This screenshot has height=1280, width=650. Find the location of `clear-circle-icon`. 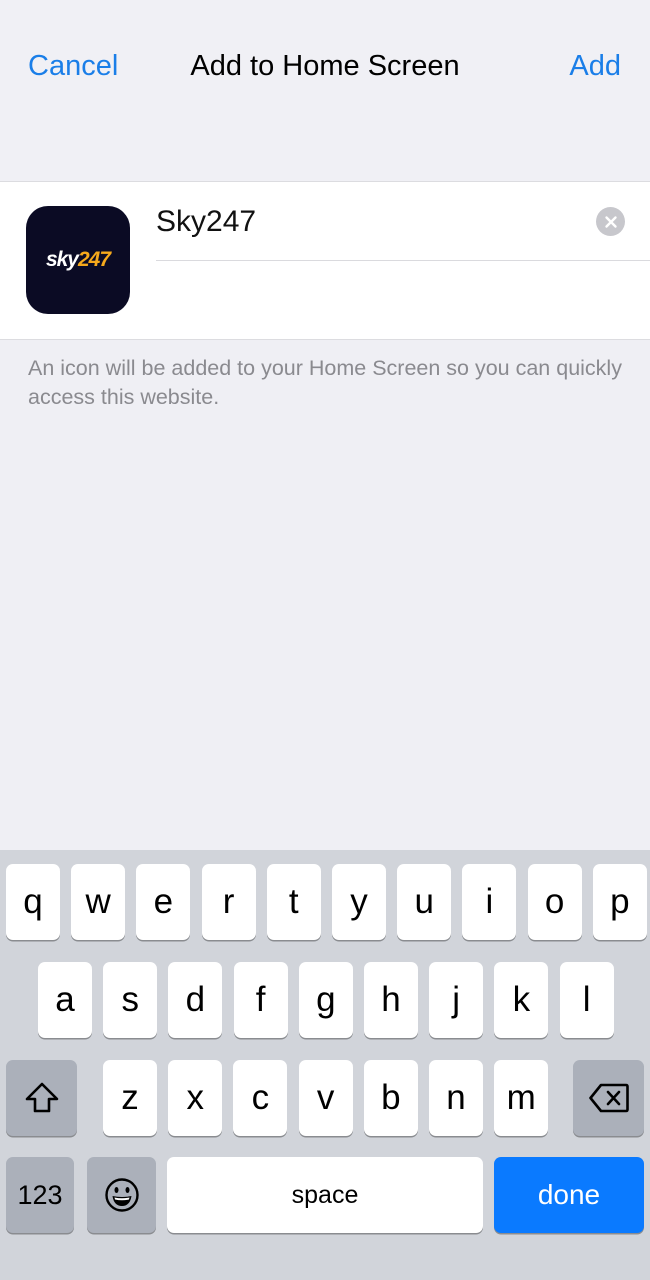

clear-circle-icon is located at coordinates (610, 221).